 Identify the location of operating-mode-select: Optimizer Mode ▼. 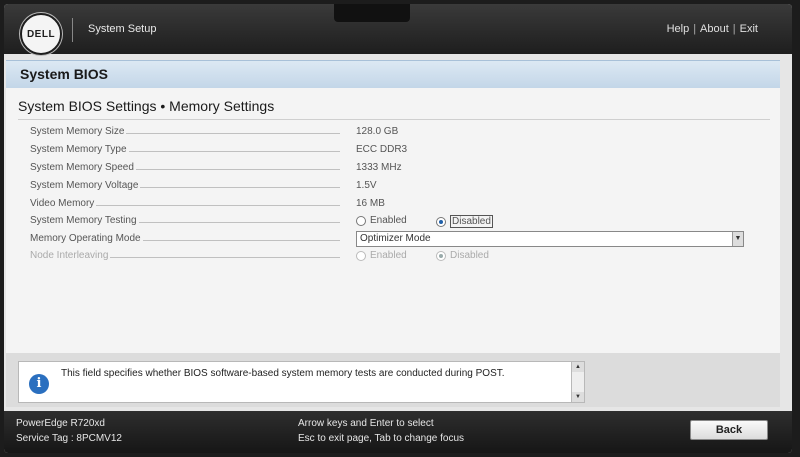
(550, 239).